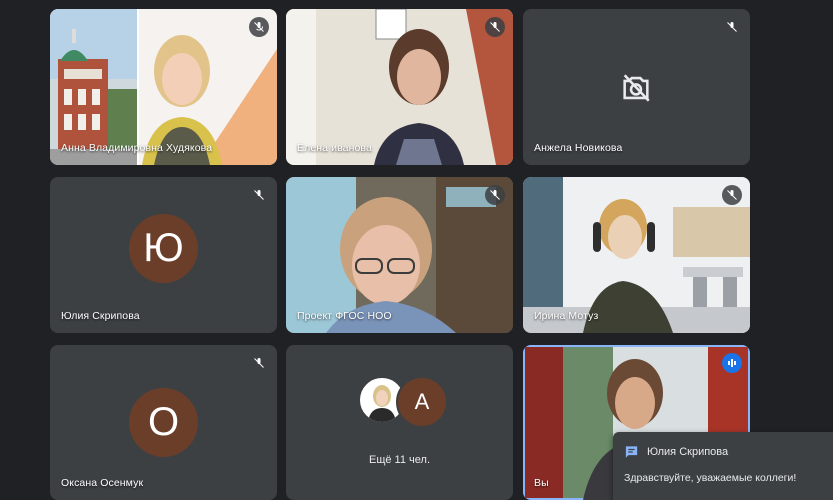 This screenshot has height=500, width=833. What do you see at coordinates (710, 478) in the screenshot?
I see `chat-message: Здравствуйте, уважаемые коллеги!` at bounding box center [710, 478].